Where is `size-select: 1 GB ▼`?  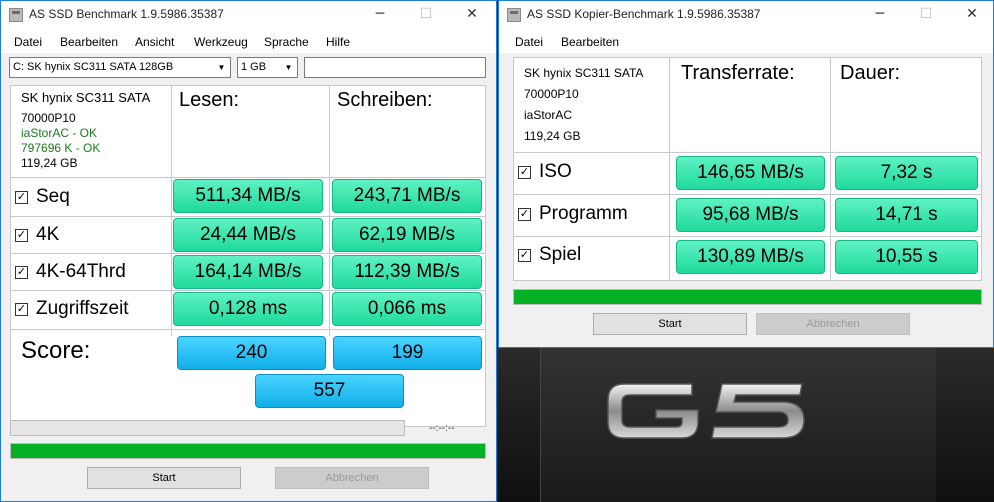 size-select: 1 GB ▼ is located at coordinates (267, 67).